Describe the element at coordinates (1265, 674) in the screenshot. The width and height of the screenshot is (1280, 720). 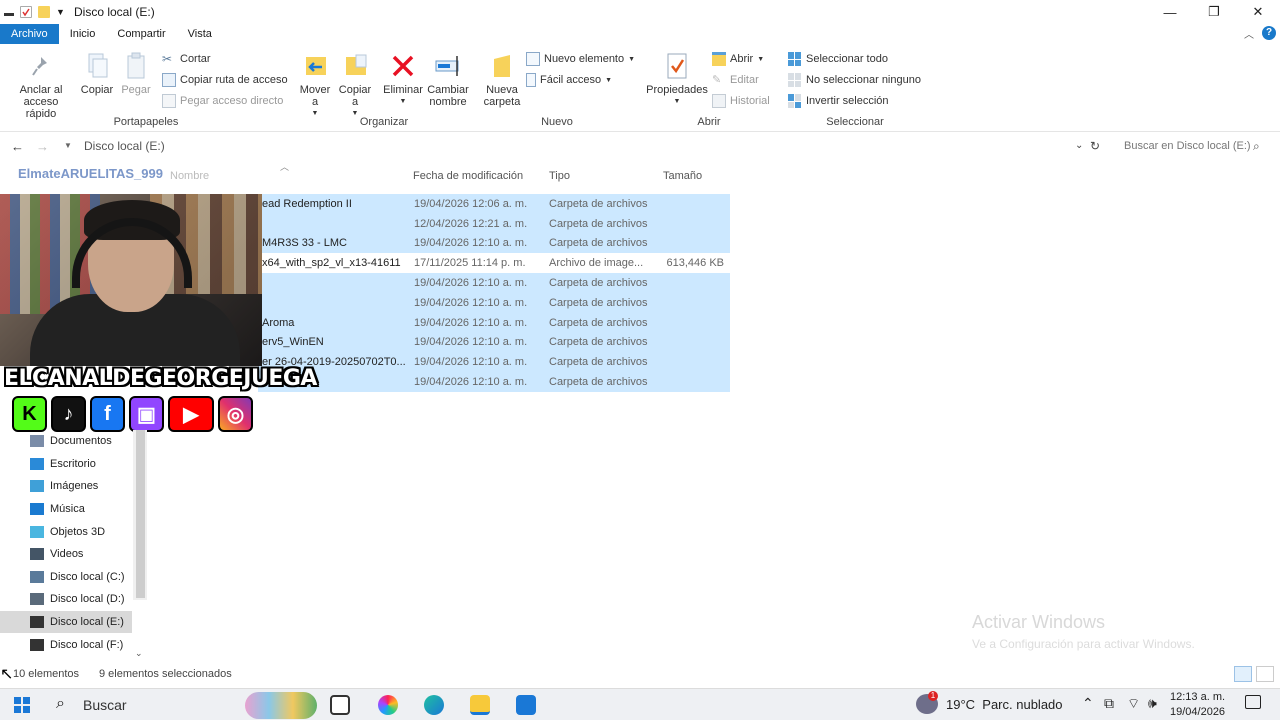
I see `large-icons-view-button` at that location.